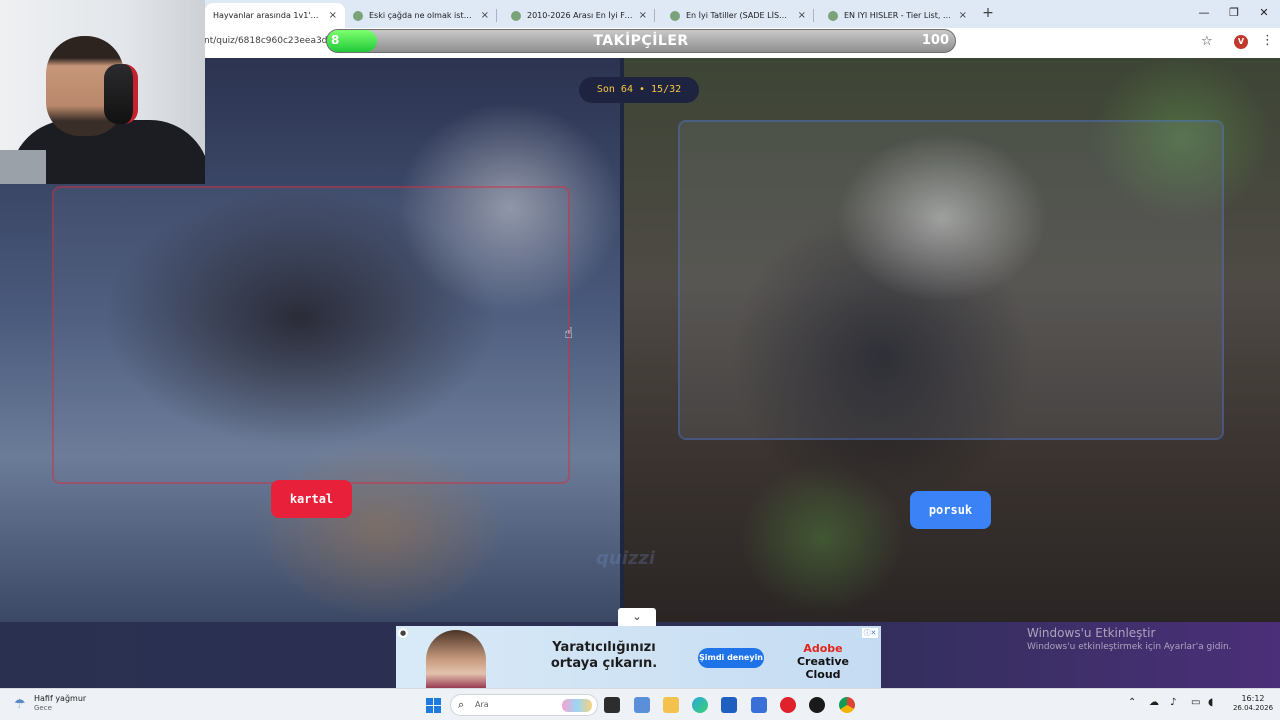  I want to click on clock-date: 26.04.2026, so click(1253, 708).